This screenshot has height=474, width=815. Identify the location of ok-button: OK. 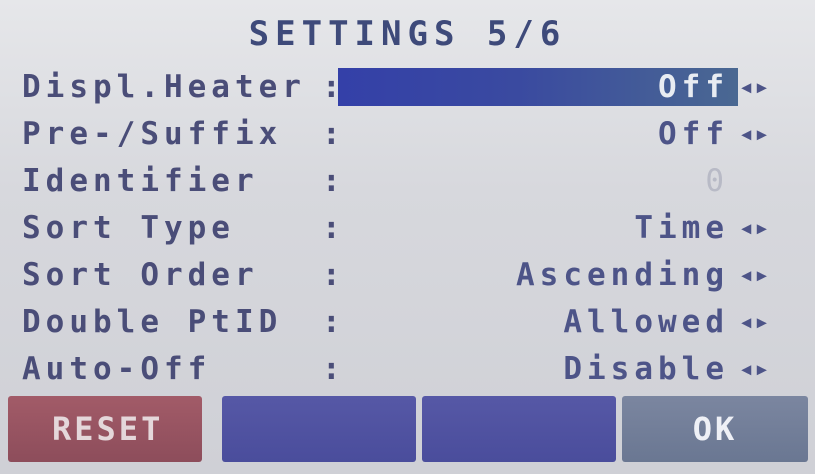
(715, 429).